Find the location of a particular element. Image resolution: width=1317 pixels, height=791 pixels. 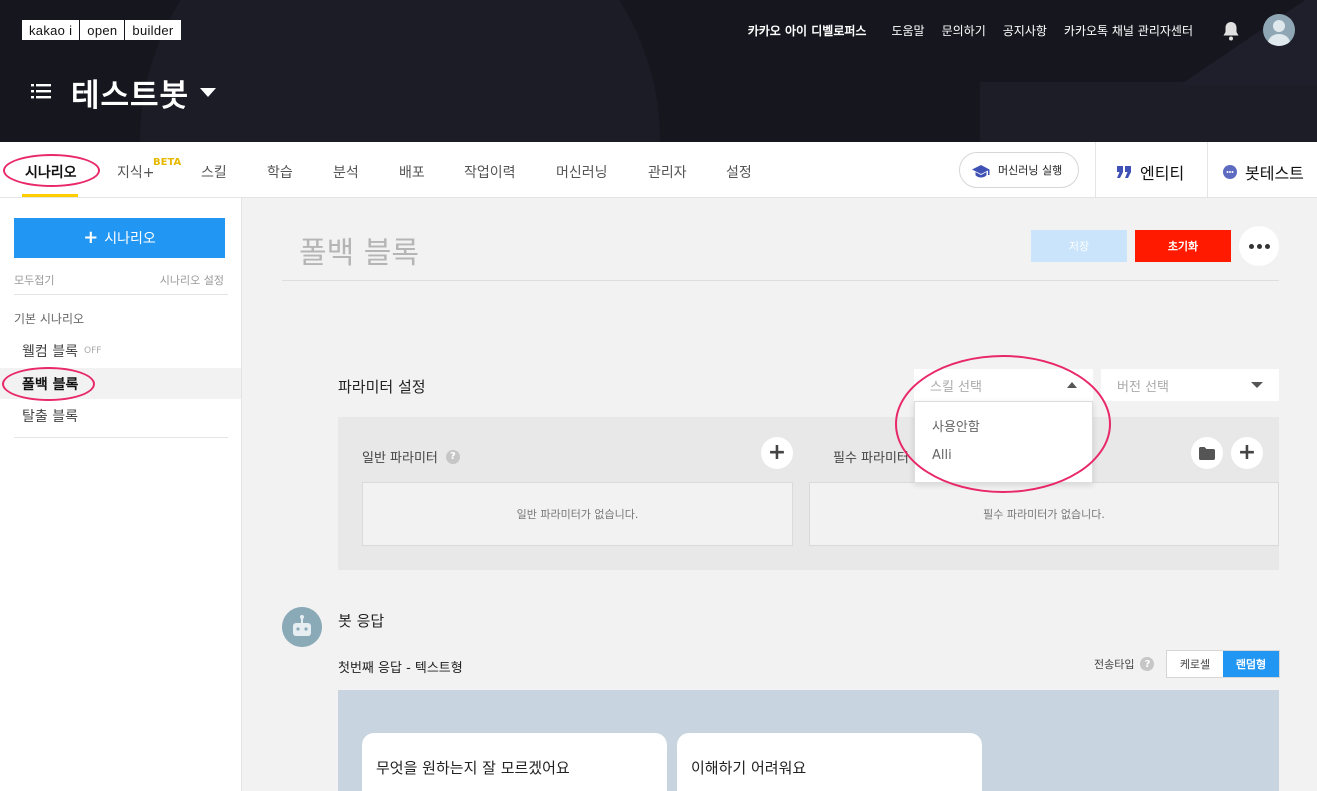

general-parameter-label: 일반 파라미터 ? is located at coordinates (411, 456).